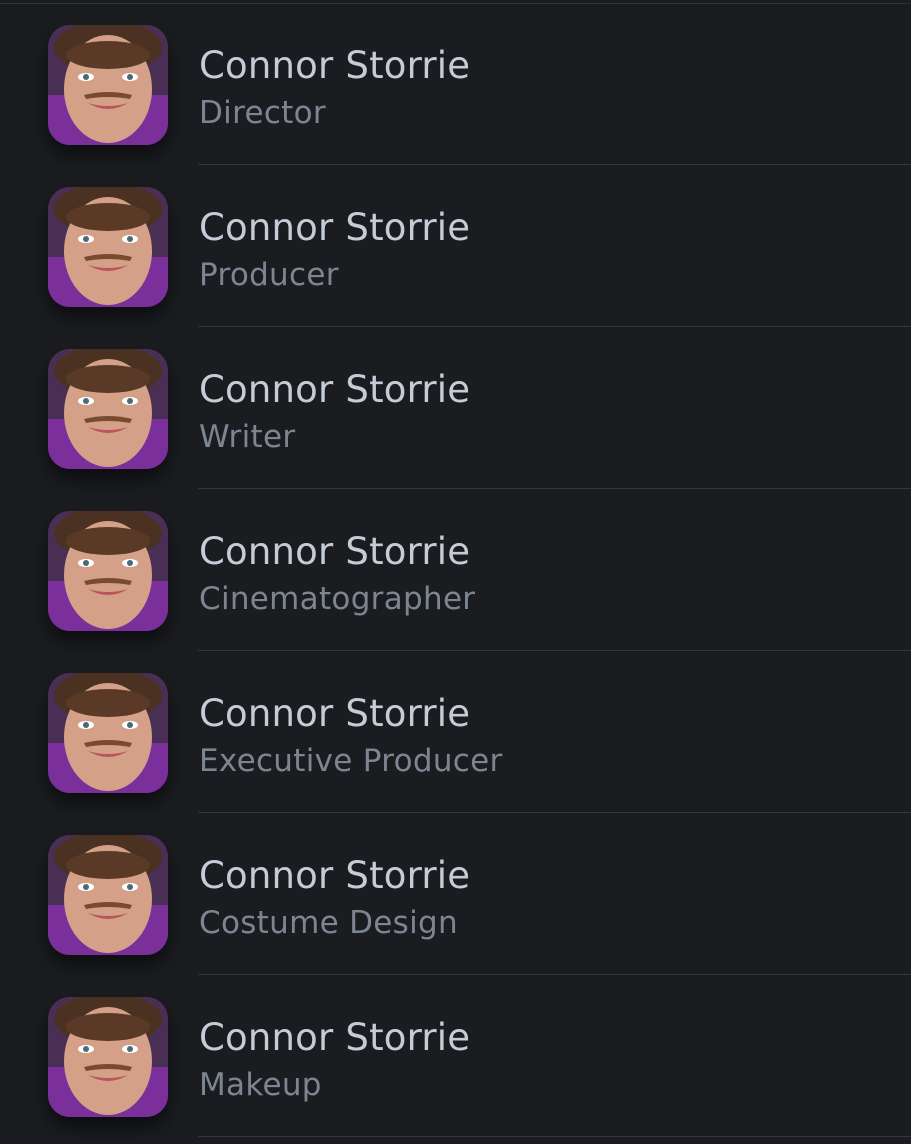 The width and height of the screenshot is (911, 1144). Describe the element at coordinates (262, 113) in the screenshot. I see `person-role: Director` at that location.